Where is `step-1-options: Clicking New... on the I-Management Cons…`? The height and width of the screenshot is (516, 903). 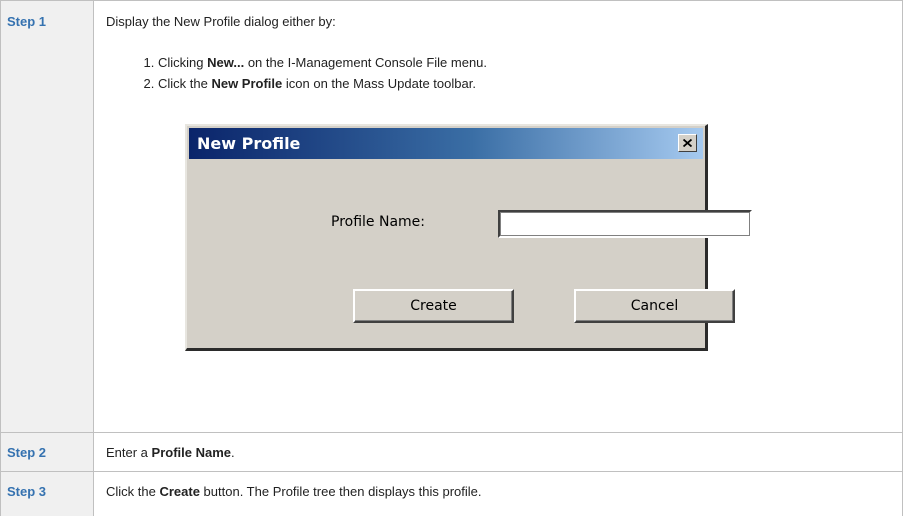
step-1-options: Clicking New... on the I-Management Cons… is located at coordinates (313, 77).